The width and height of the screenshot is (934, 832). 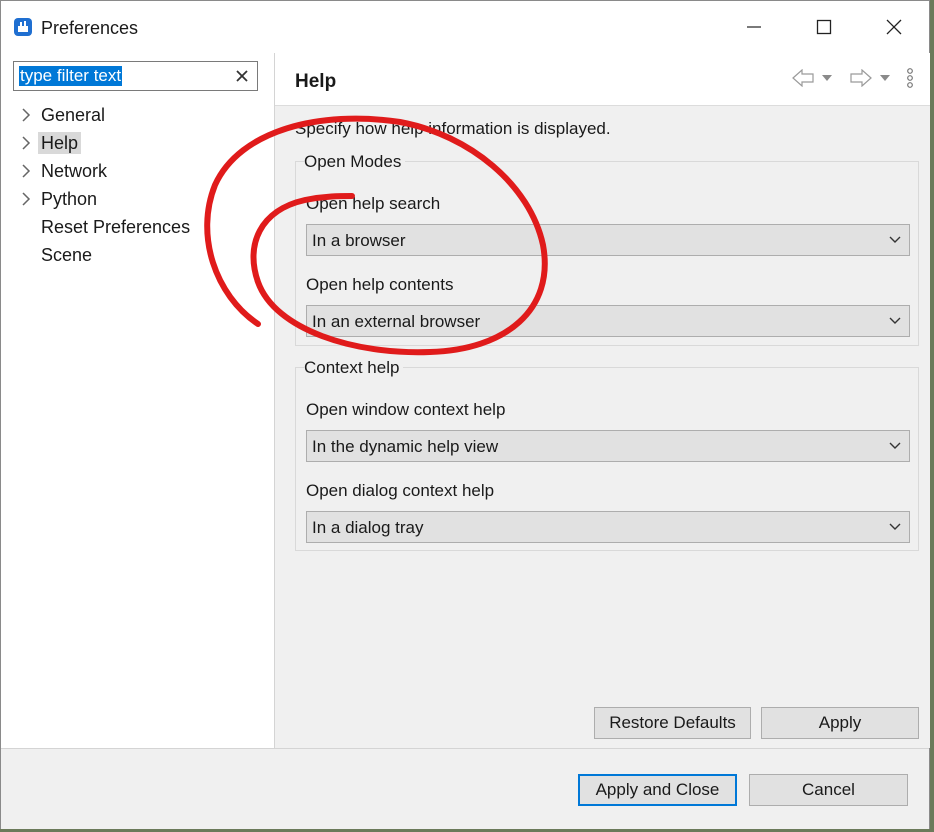 What do you see at coordinates (657, 790) in the screenshot?
I see `apply-and-close-button: Apply and Close` at bounding box center [657, 790].